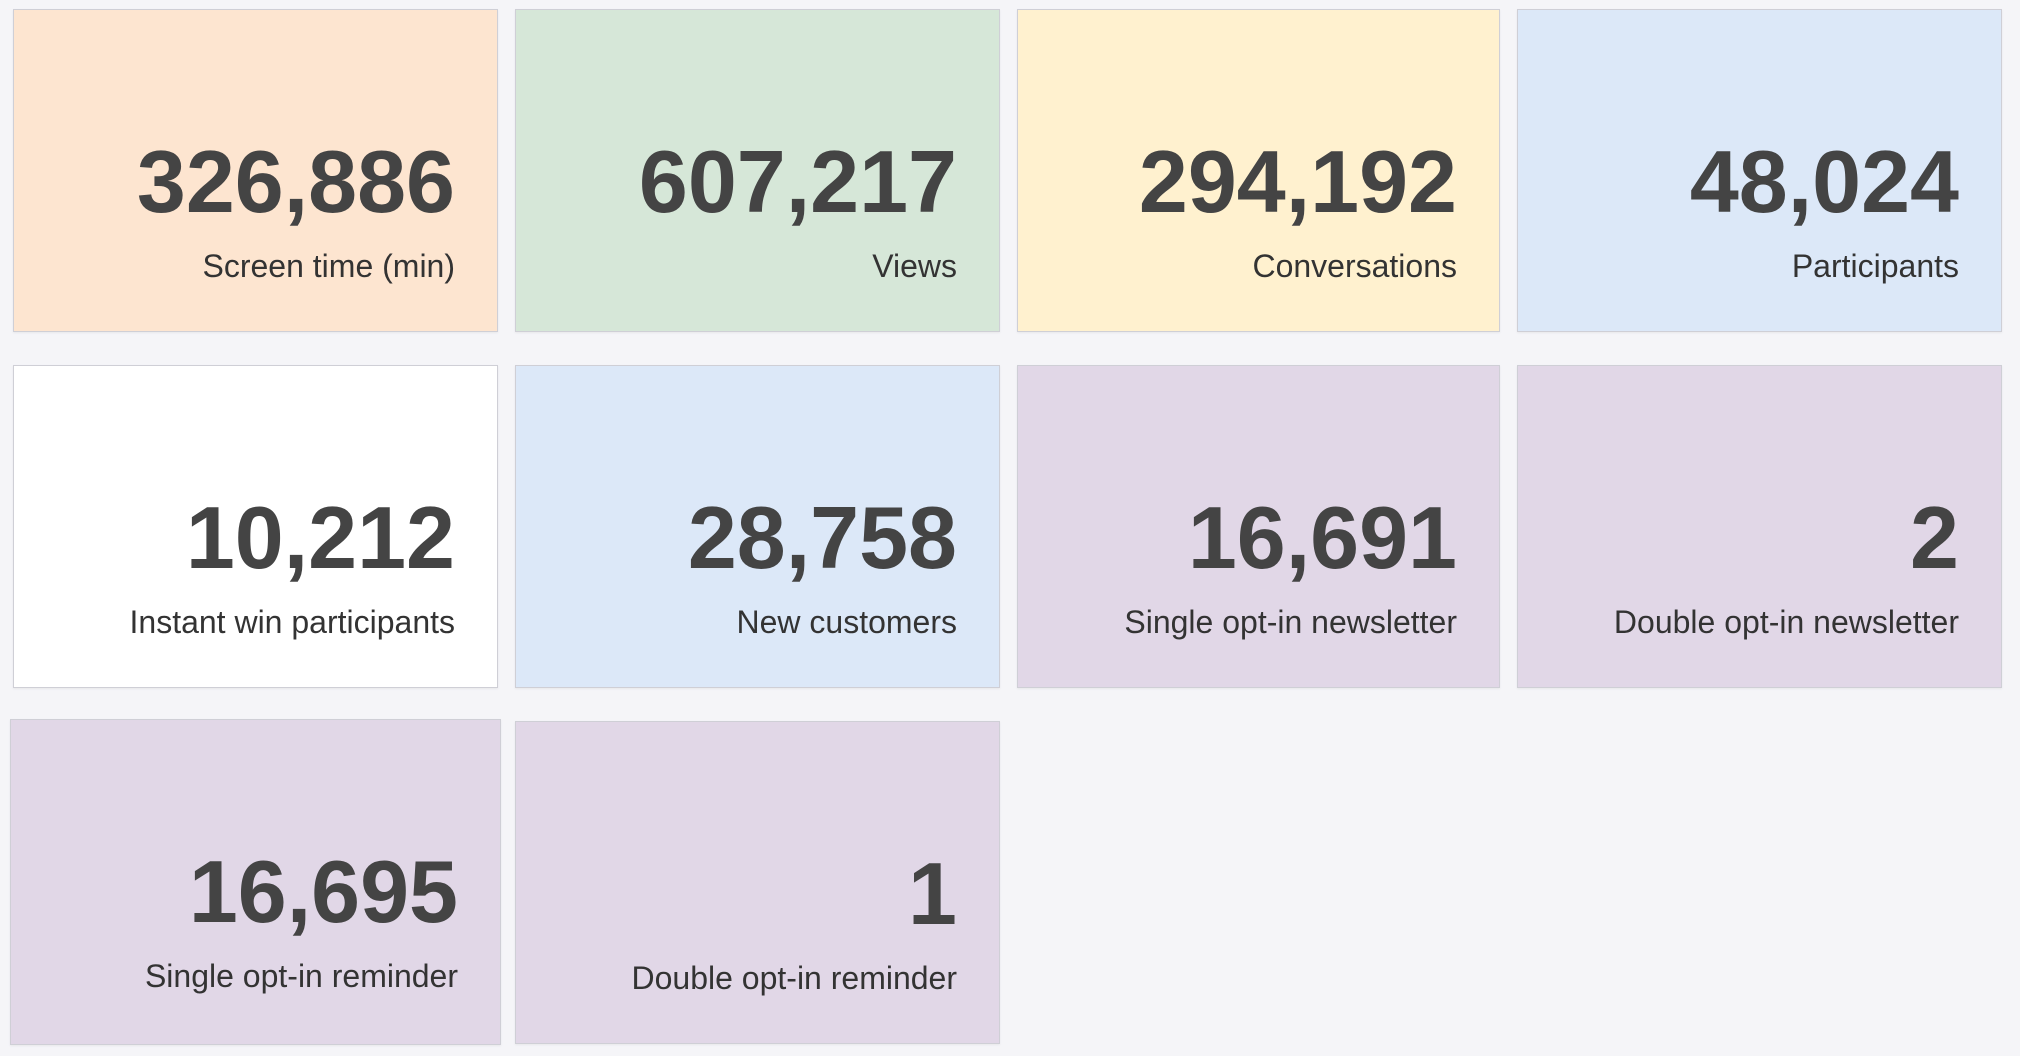 The width and height of the screenshot is (2020, 1056). I want to click on stat-card-participants: 48,024 Participants, so click(1759, 170).